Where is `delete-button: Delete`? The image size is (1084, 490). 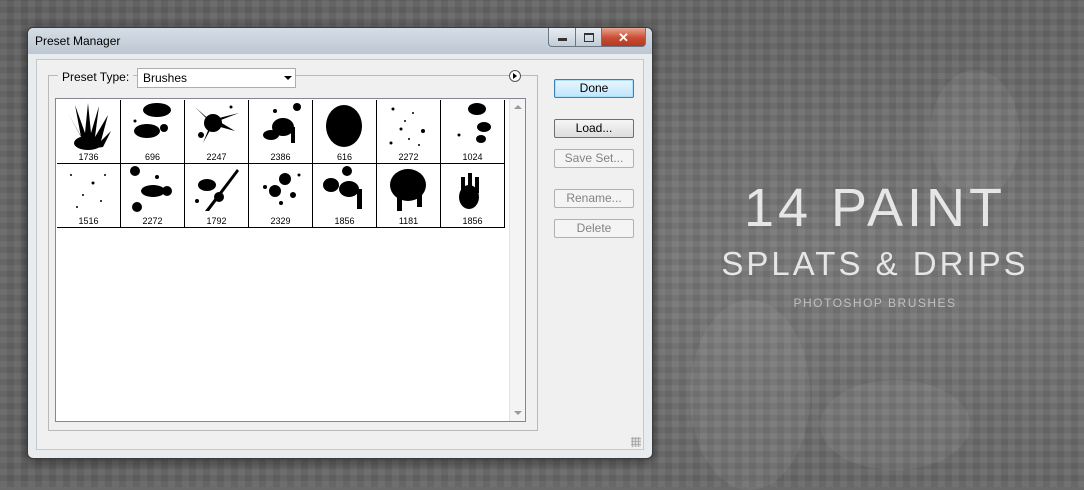 delete-button: Delete is located at coordinates (594, 228).